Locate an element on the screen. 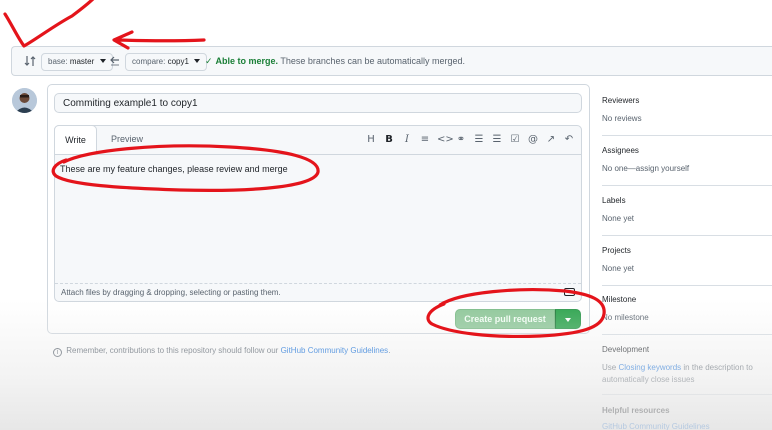 The height and width of the screenshot is (430, 772). italic-icon: I is located at coordinates (407, 140).